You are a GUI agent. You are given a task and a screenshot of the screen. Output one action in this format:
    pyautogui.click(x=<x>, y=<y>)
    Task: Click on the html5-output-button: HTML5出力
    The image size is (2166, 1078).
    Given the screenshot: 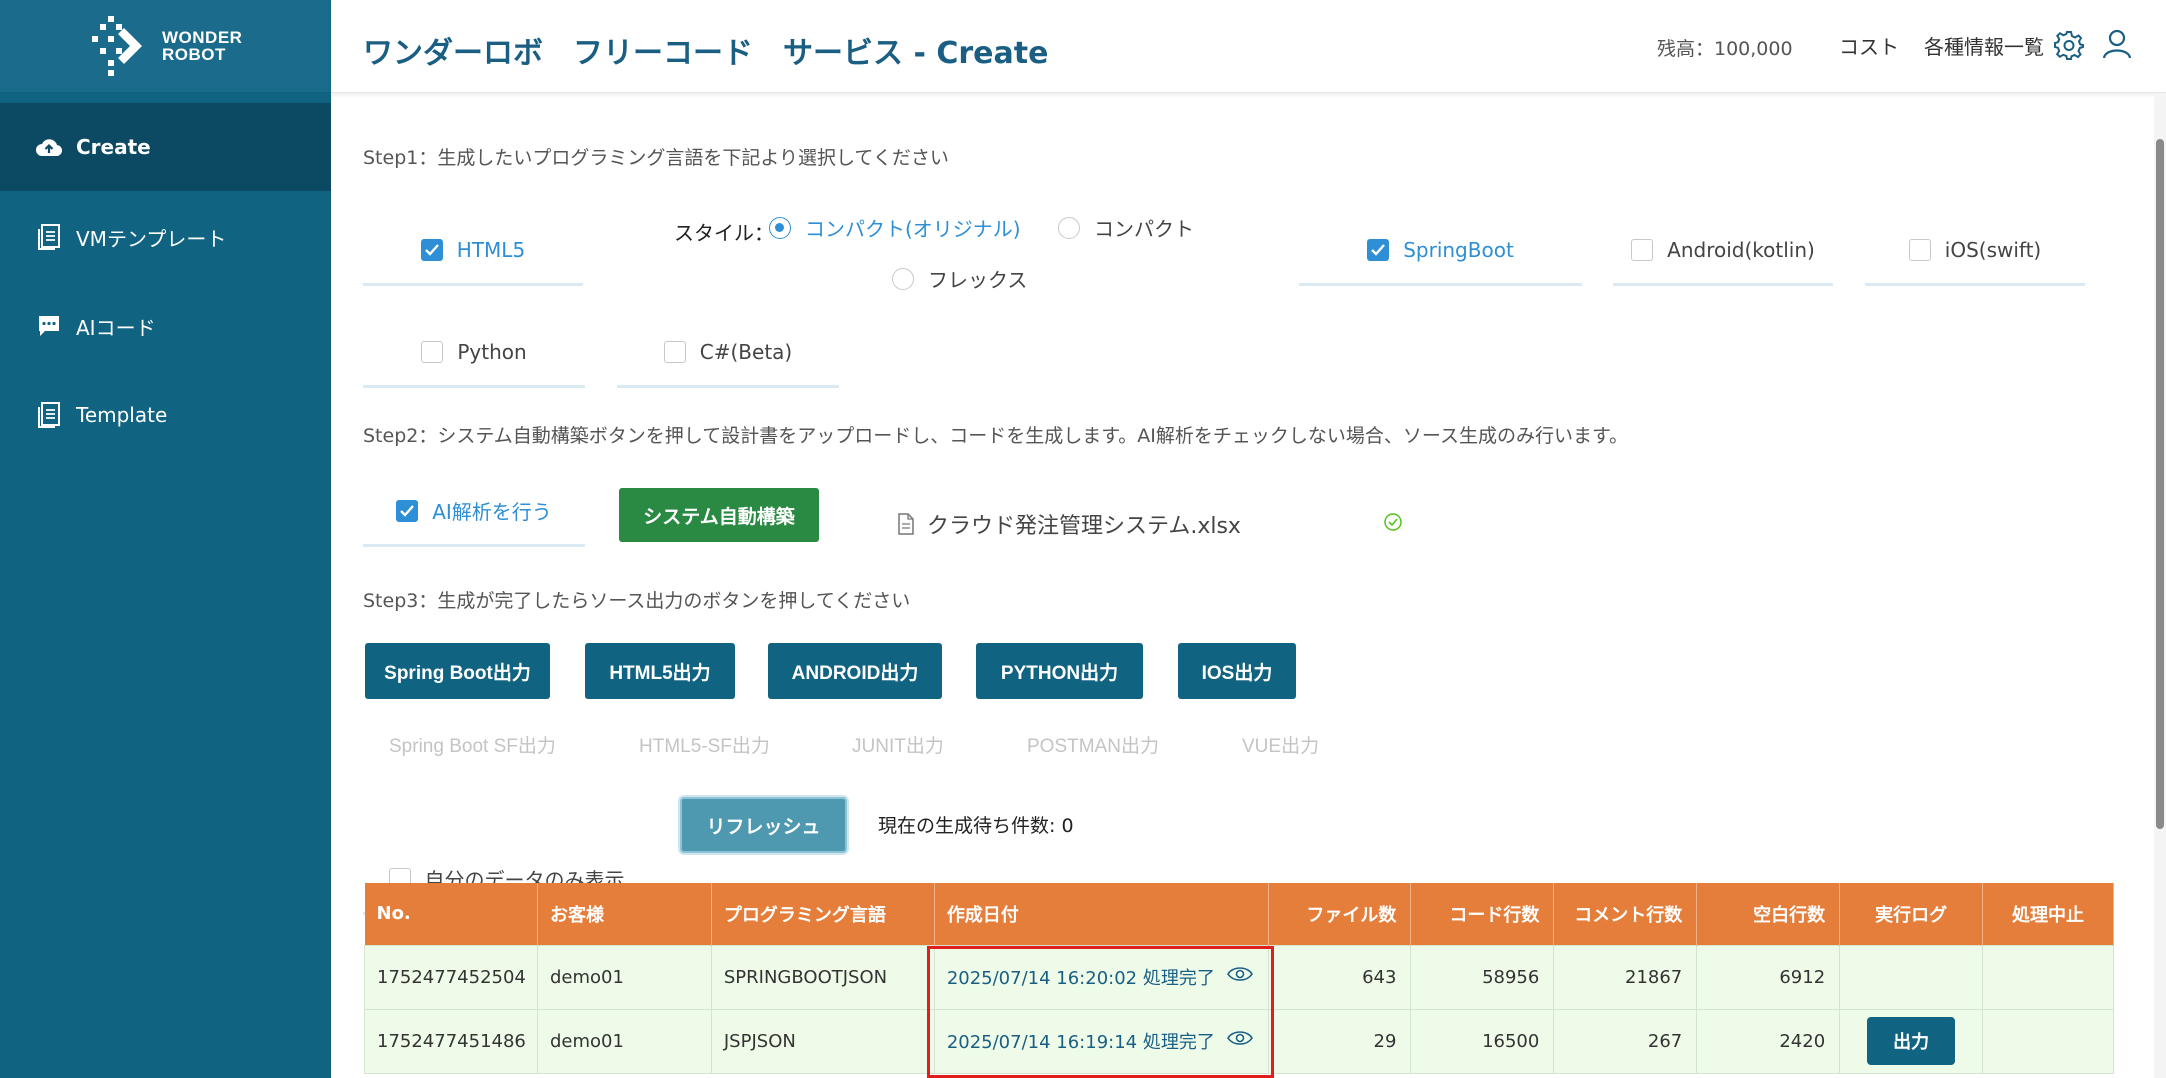 What is the action you would take?
    pyautogui.click(x=660, y=671)
    